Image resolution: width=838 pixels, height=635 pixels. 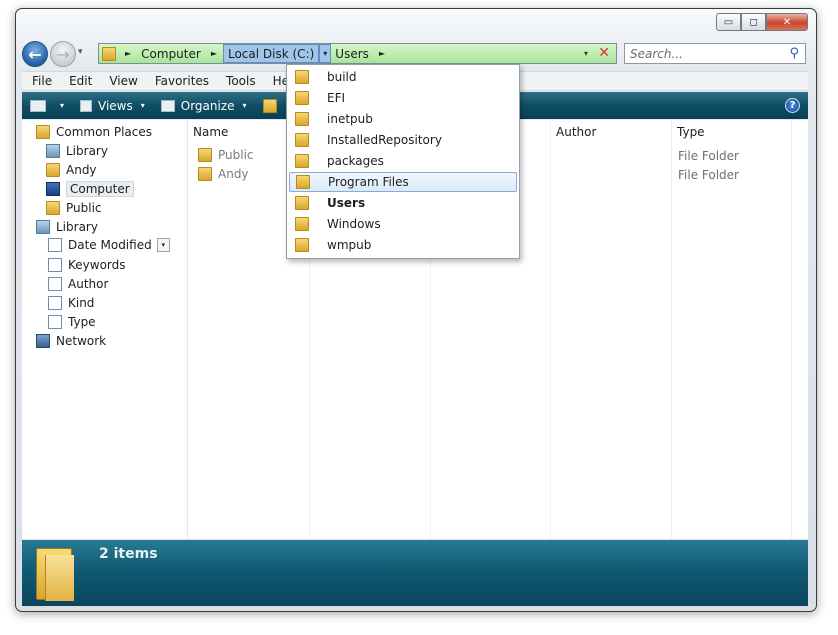 What do you see at coordinates (271, 53) in the screenshot?
I see `breadcrumb-local-disk: Local Disk (C:)` at bounding box center [271, 53].